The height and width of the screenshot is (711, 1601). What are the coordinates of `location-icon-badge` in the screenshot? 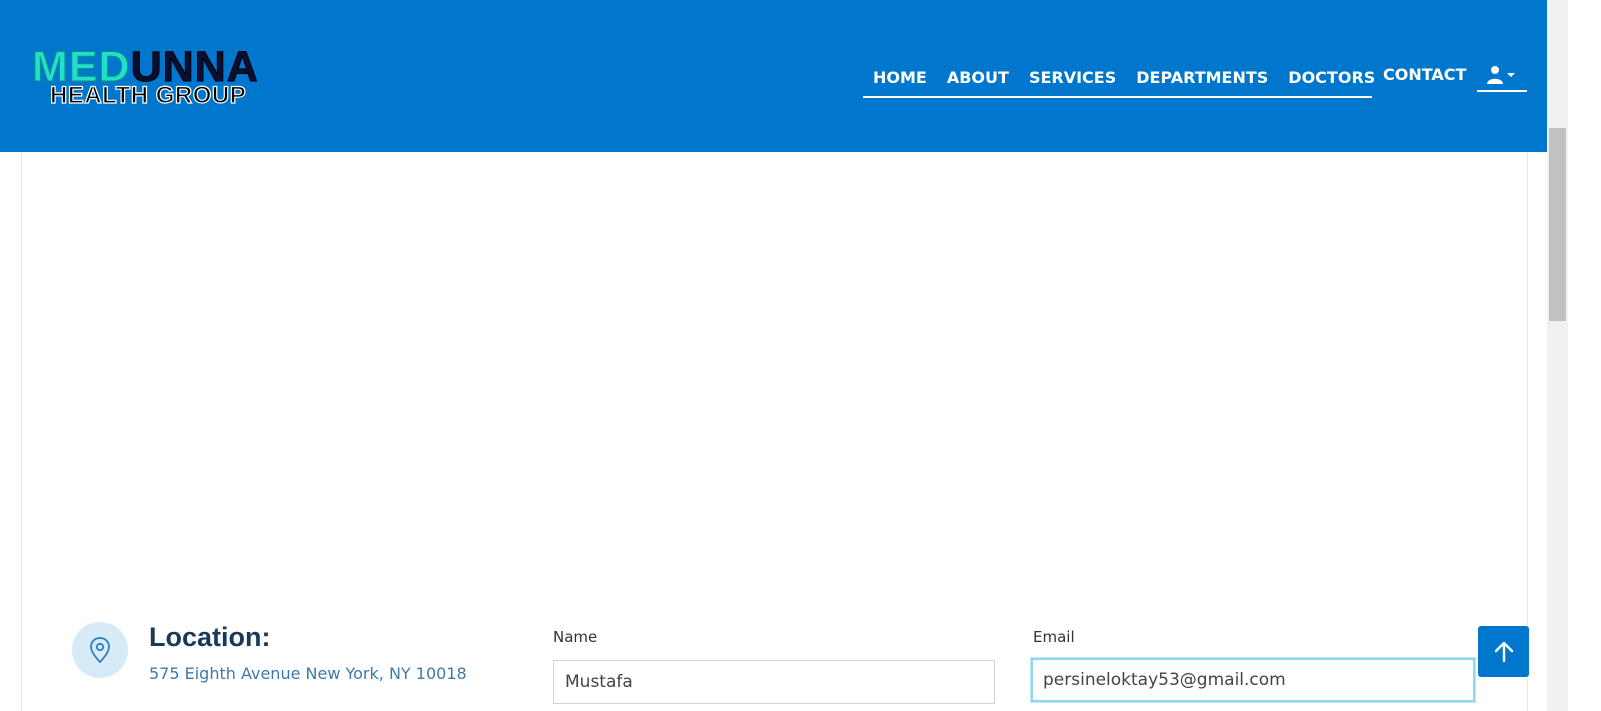 It's located at (100, 650).